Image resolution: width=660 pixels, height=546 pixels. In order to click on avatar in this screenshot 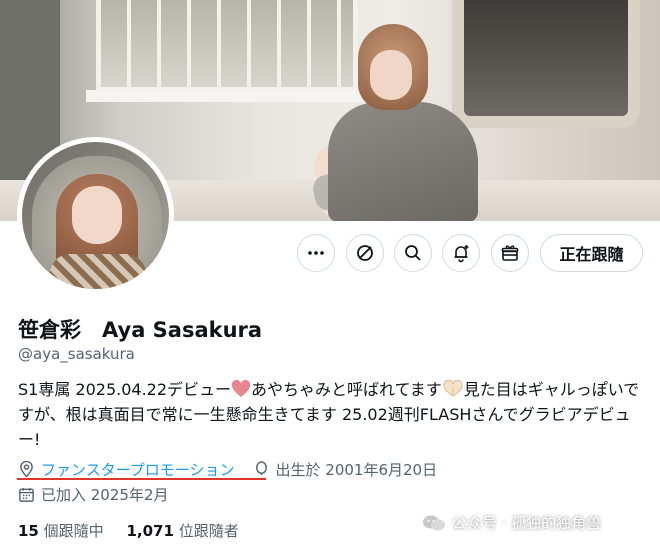, I will do `click(95, 215)`.